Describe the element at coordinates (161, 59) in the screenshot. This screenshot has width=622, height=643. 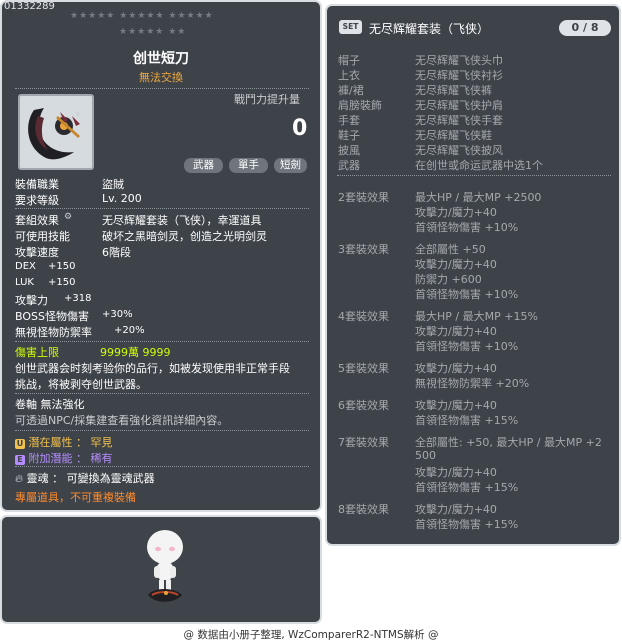
I see `item-name: 创世短刀` at that location.